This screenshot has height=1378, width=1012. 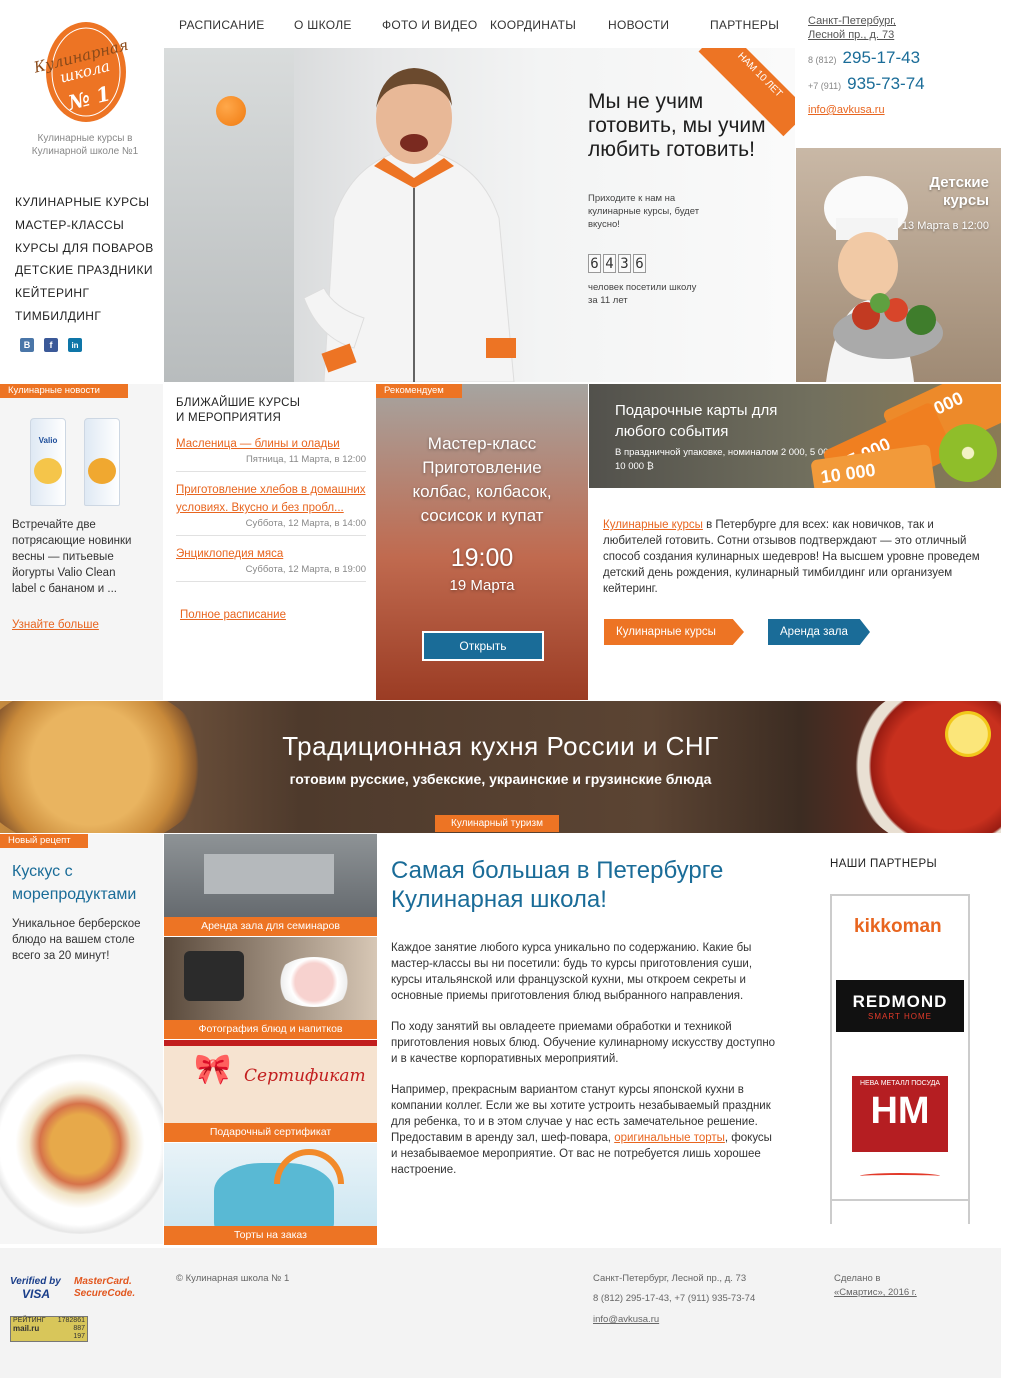 I want to click on recipe-title: Кускус с морепродуктами, so click(x=74, y=883).